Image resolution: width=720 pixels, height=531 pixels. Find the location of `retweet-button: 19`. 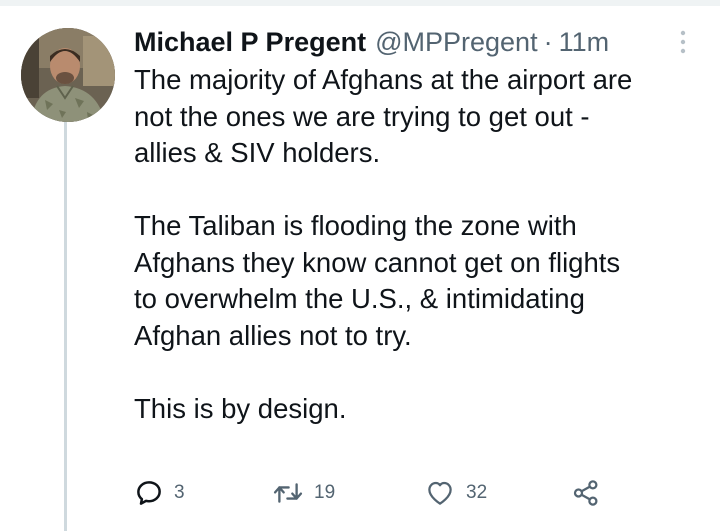

retweet-button: 19 is located at coordinates (303, 493).